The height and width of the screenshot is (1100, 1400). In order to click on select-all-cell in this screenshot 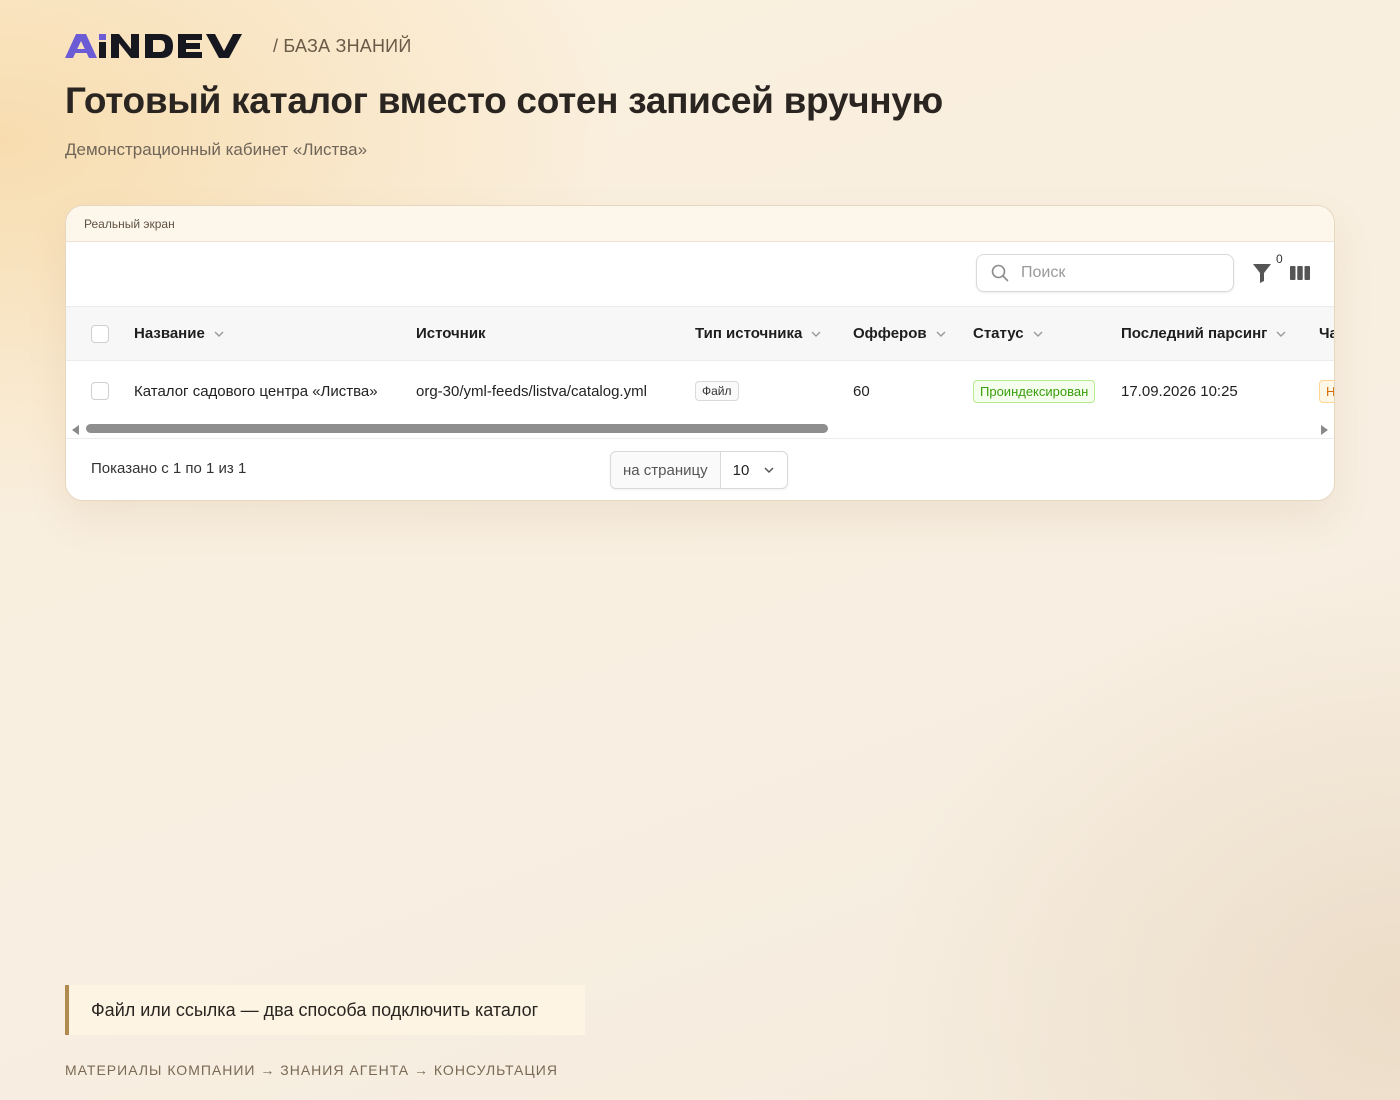, I will do `click(100, 333)`.